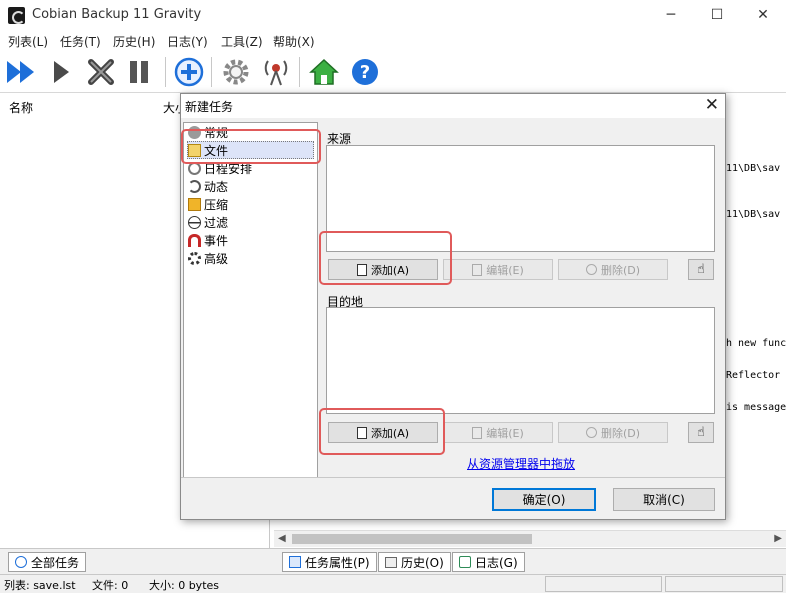  Describe the element at coordinates (184, 585) in the screenshot. I see `status-size: 大小: 0 bytes` at that location.